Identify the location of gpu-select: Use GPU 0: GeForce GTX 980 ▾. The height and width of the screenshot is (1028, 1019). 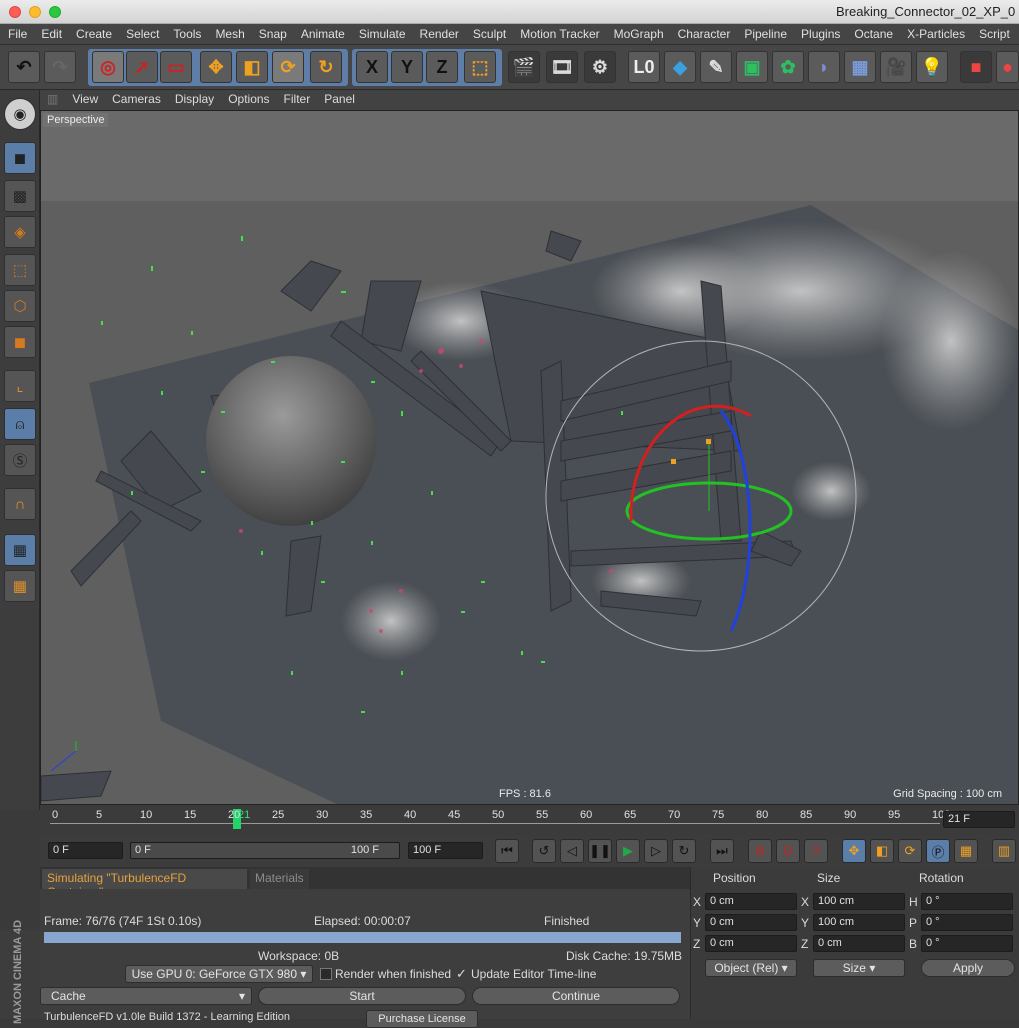
(219, 974).